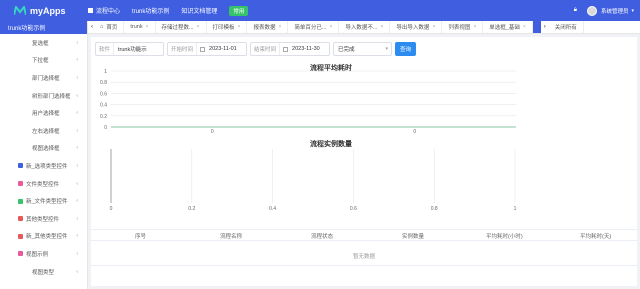 This screenshot has width=640, height=289. I want to click on sidebar-item-label: 新_文件类型控件, so click(47, 202).